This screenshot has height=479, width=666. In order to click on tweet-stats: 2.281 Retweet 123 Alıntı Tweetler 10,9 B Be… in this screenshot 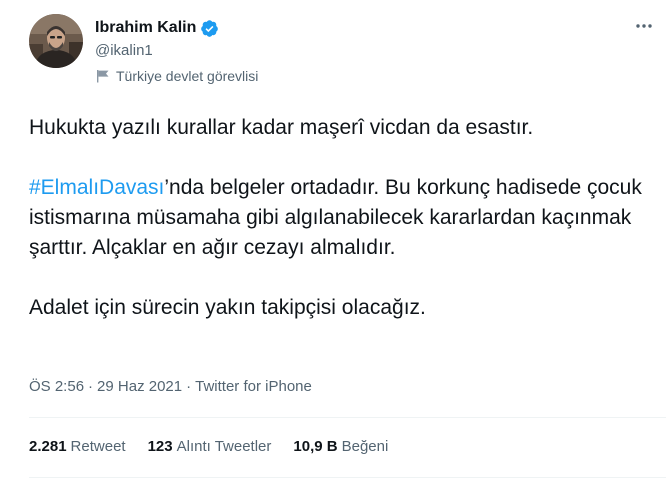, I will do `click(219, 447)`.